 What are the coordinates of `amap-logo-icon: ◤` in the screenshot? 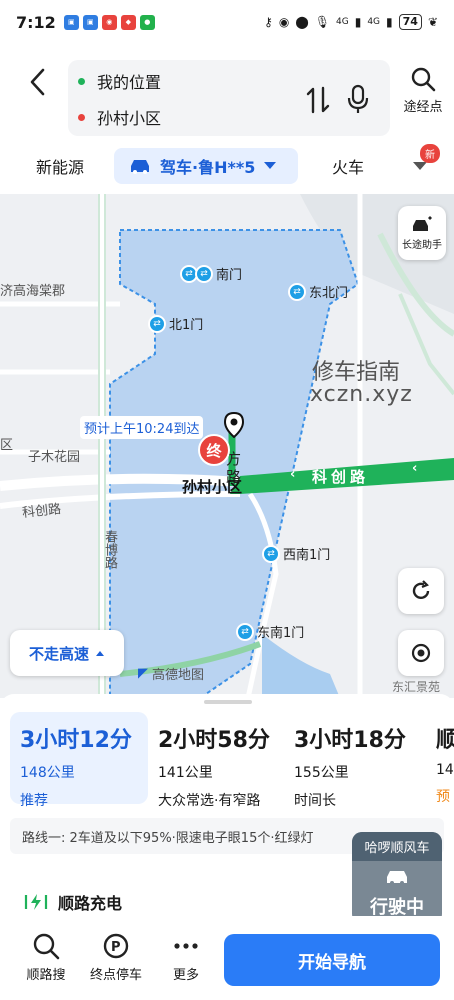 It's located at (143, 673).